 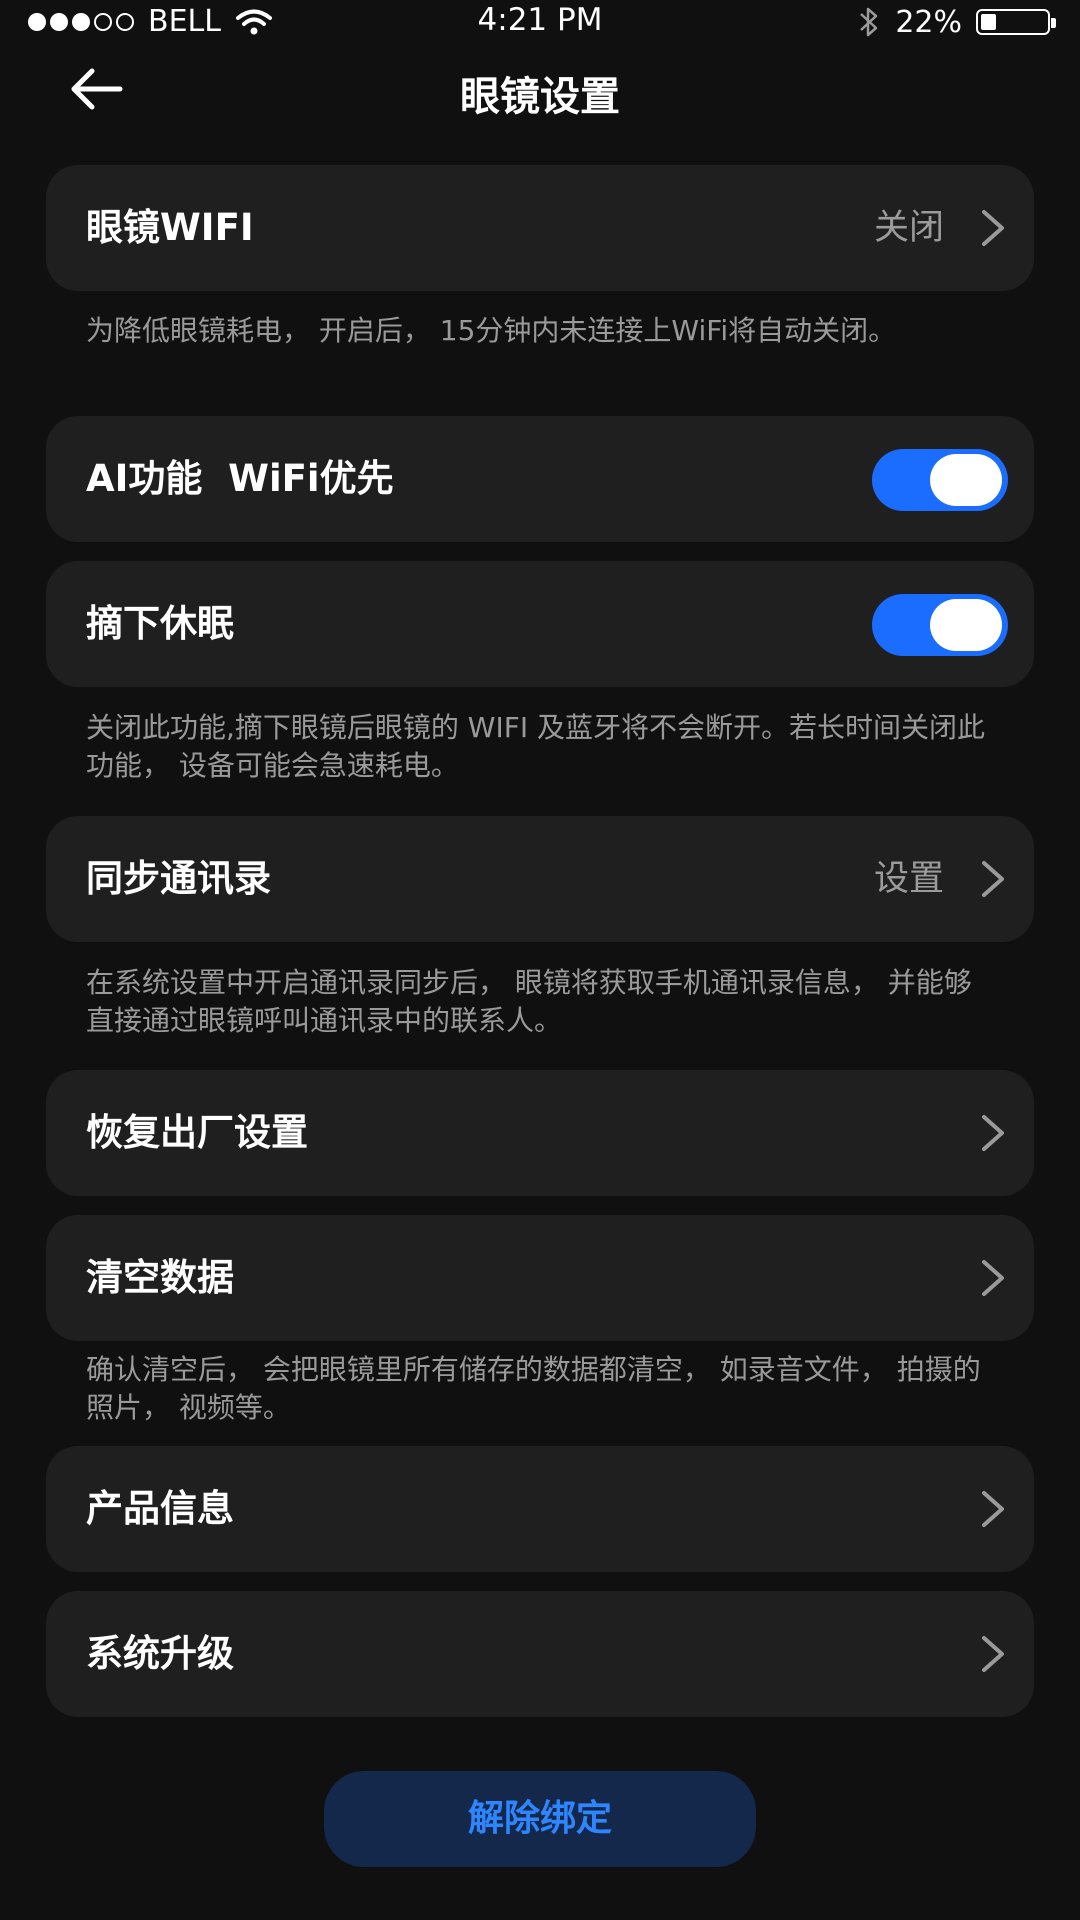 What do you see at coordinates (240, 478) in the screenshot?
I see `ai-wifi-first-label: AI功能 WiFi优先` at bounding box center [240, 478].